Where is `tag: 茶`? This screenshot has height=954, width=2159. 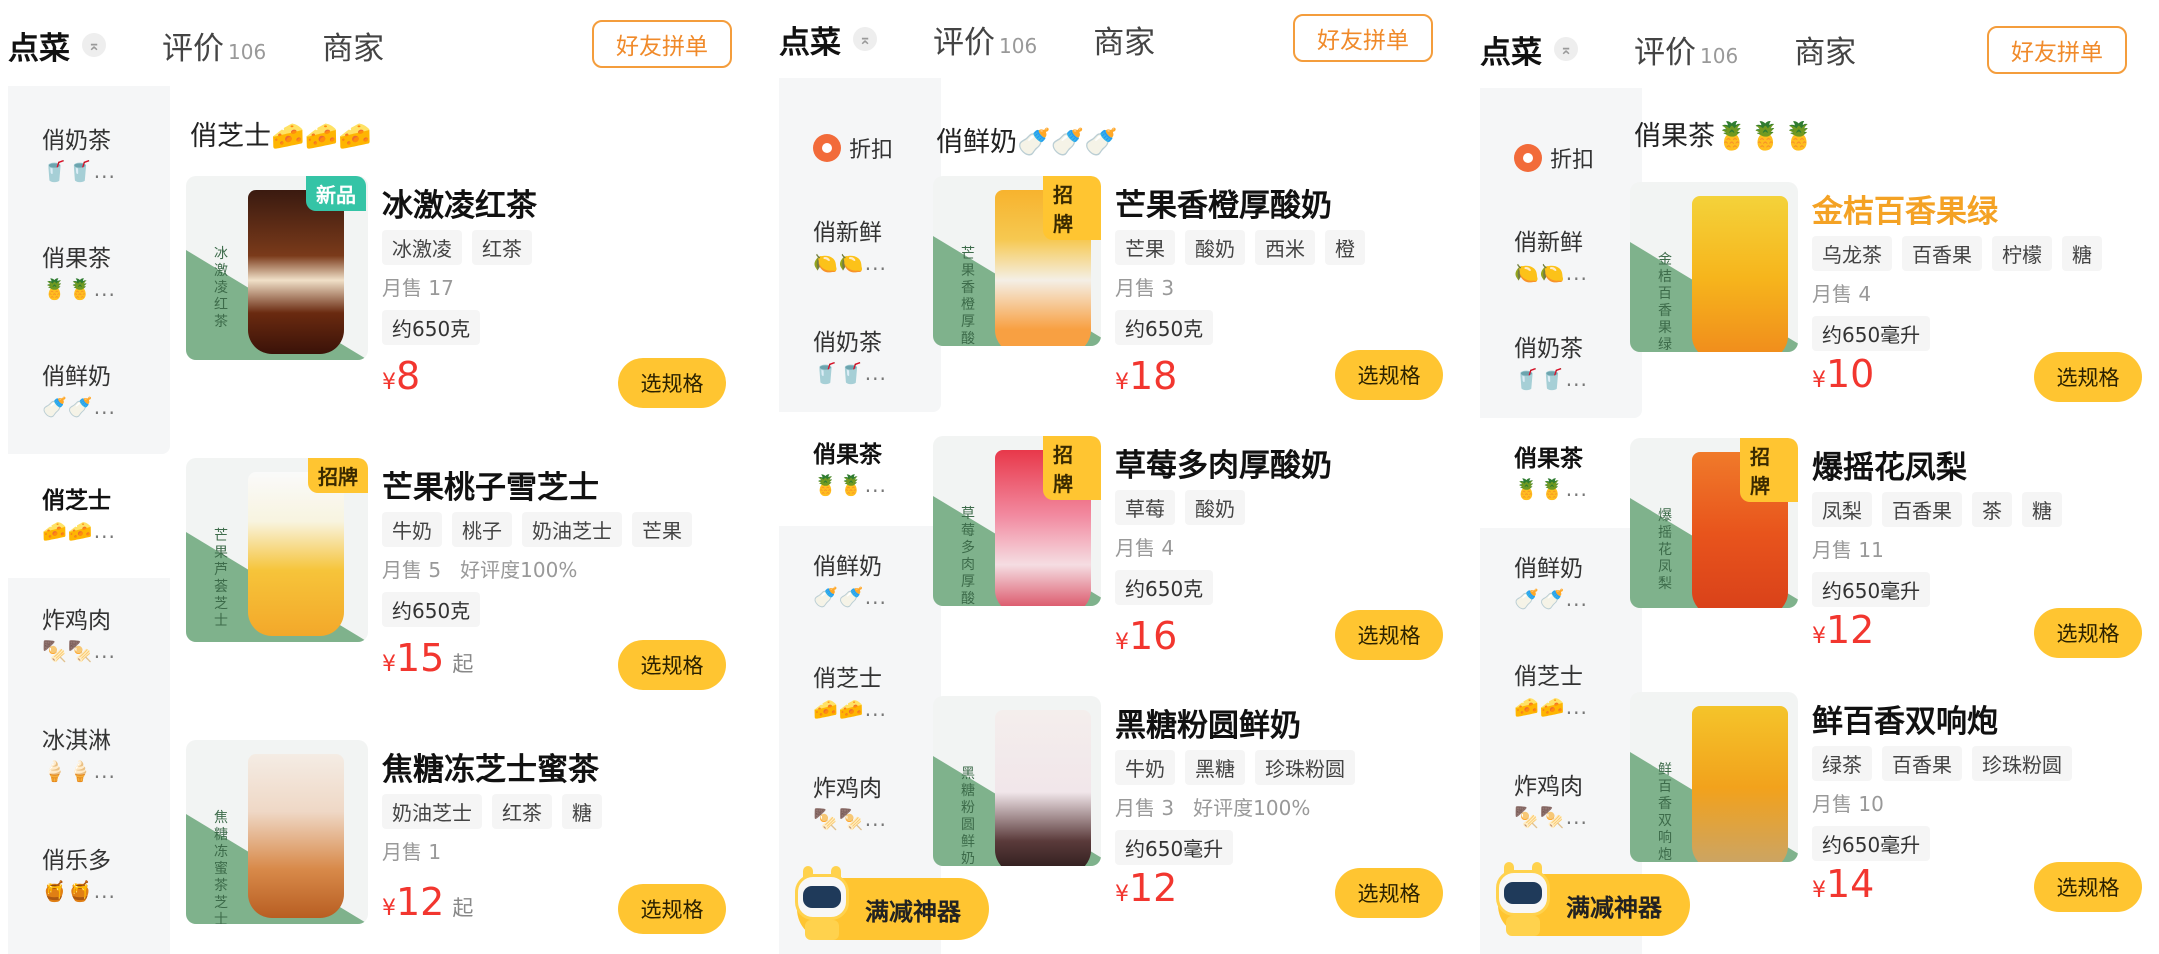
tag: 茶 is located at coordinates (1992, 509).